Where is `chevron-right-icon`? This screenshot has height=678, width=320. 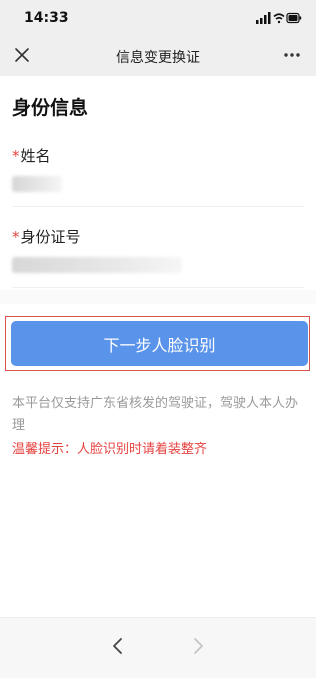 chevron-right-icon is located at coordinates (198, 646).